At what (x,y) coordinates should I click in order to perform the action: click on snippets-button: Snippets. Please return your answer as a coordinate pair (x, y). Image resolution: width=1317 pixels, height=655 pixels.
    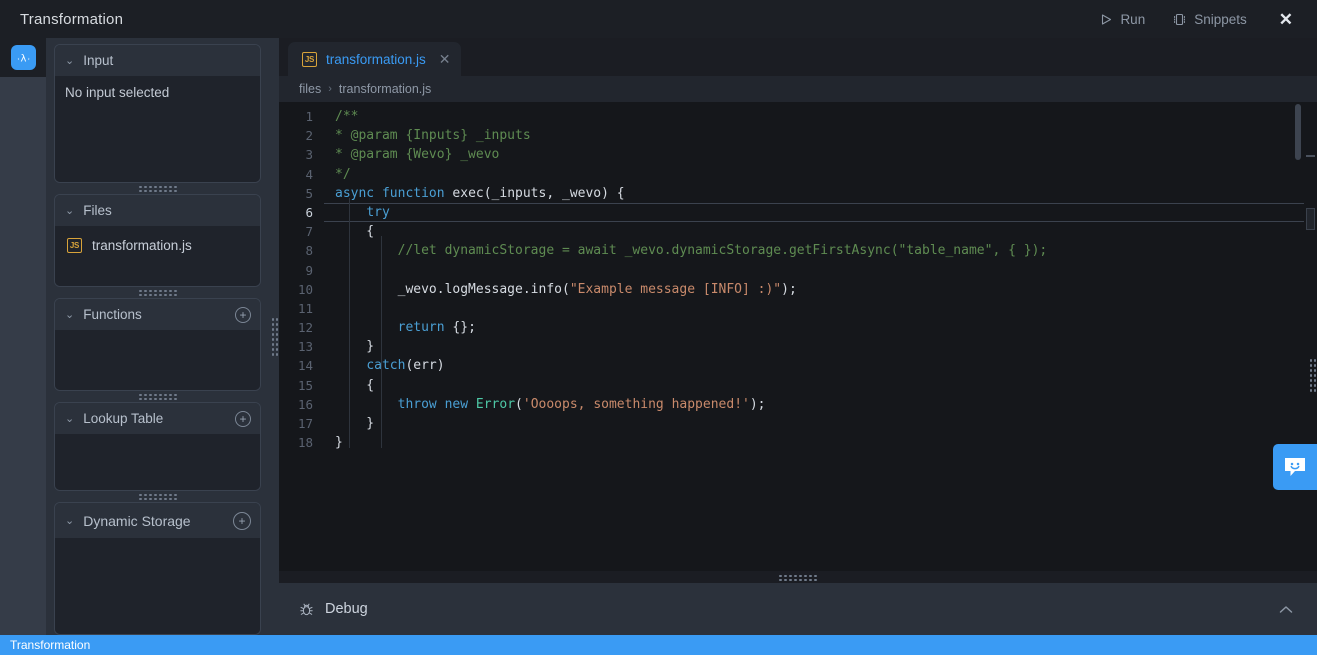
    Looking at the image, I should click on (1210, 19).